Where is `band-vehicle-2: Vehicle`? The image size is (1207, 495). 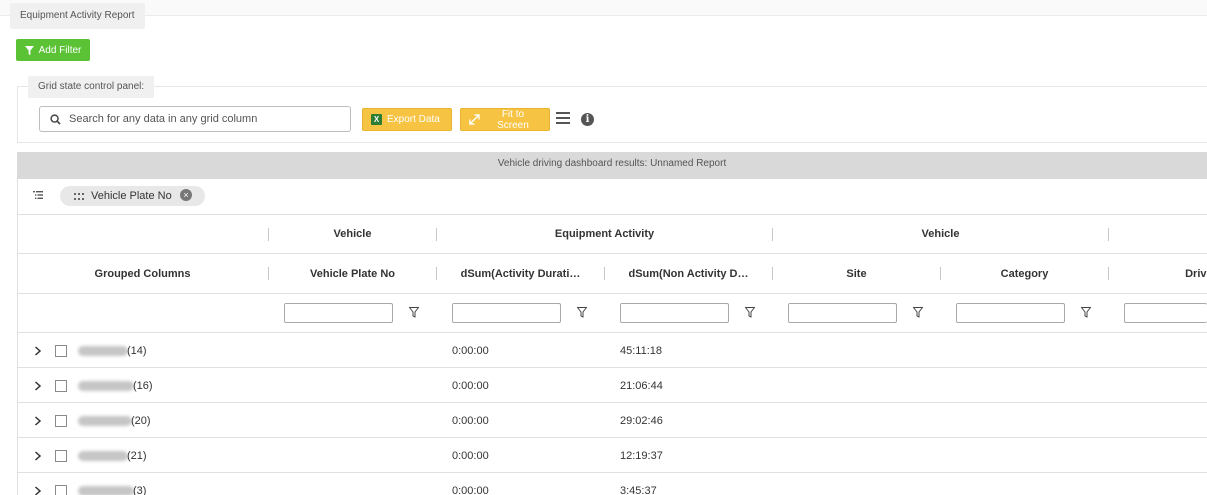
band-vehicle-2: Vehicle is located at coordinates (940, 234).